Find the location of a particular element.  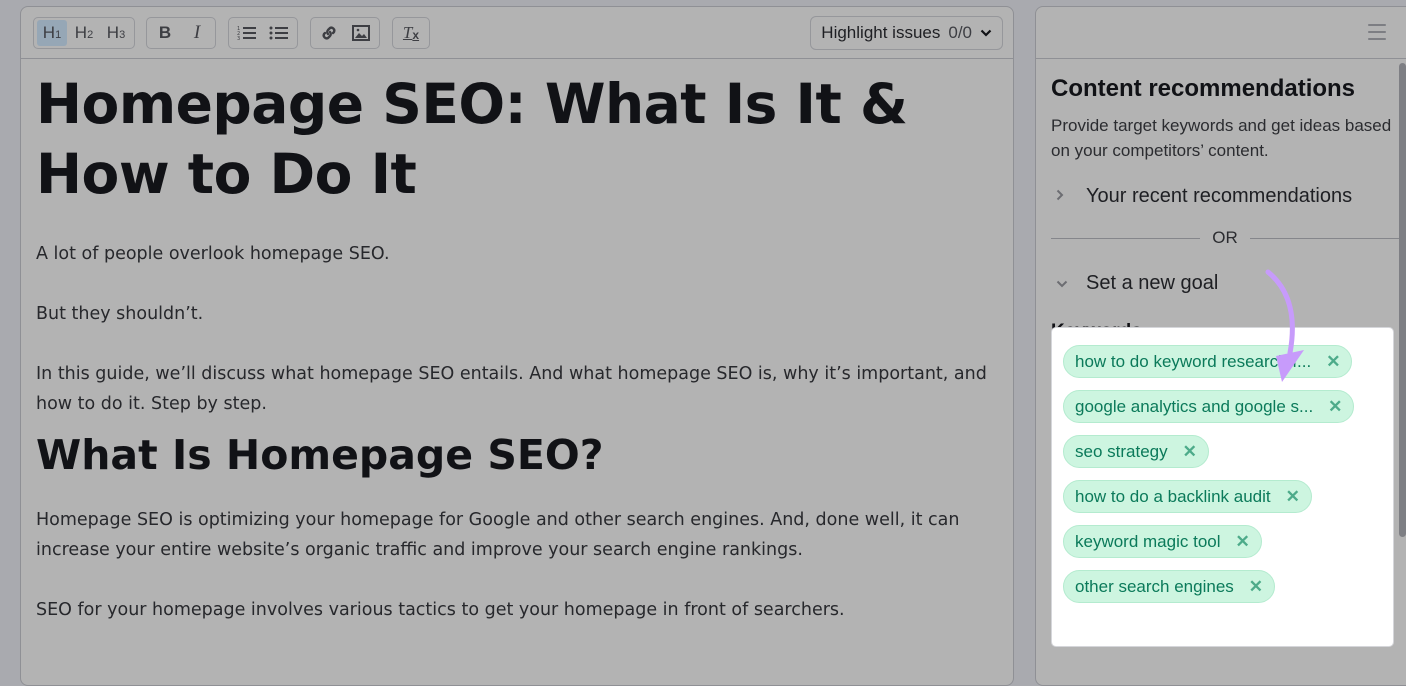

link-icon is located at coordinates (329, 33).